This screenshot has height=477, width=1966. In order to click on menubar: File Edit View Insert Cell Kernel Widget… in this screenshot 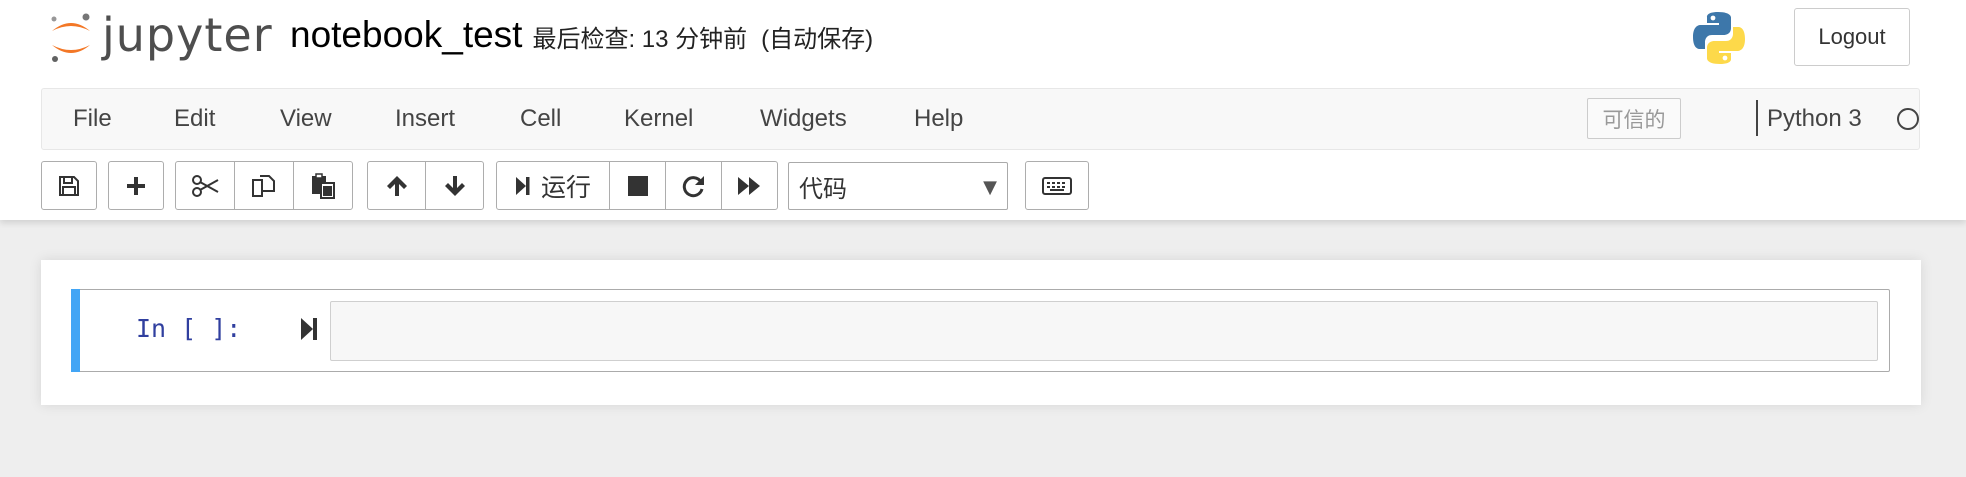, I will do `click(980, 119)`.